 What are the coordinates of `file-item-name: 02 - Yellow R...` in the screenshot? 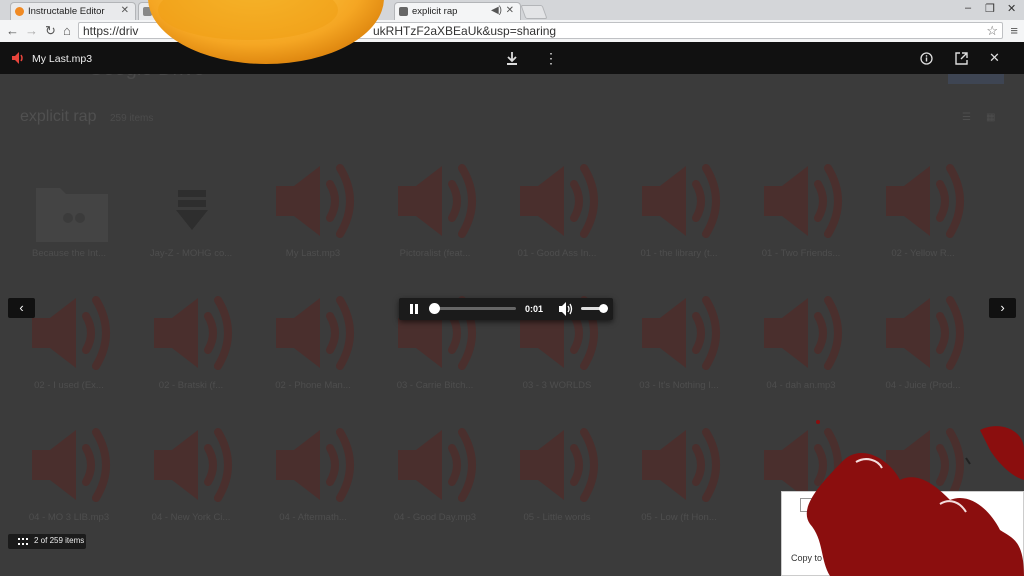 It's located at (923, 253).